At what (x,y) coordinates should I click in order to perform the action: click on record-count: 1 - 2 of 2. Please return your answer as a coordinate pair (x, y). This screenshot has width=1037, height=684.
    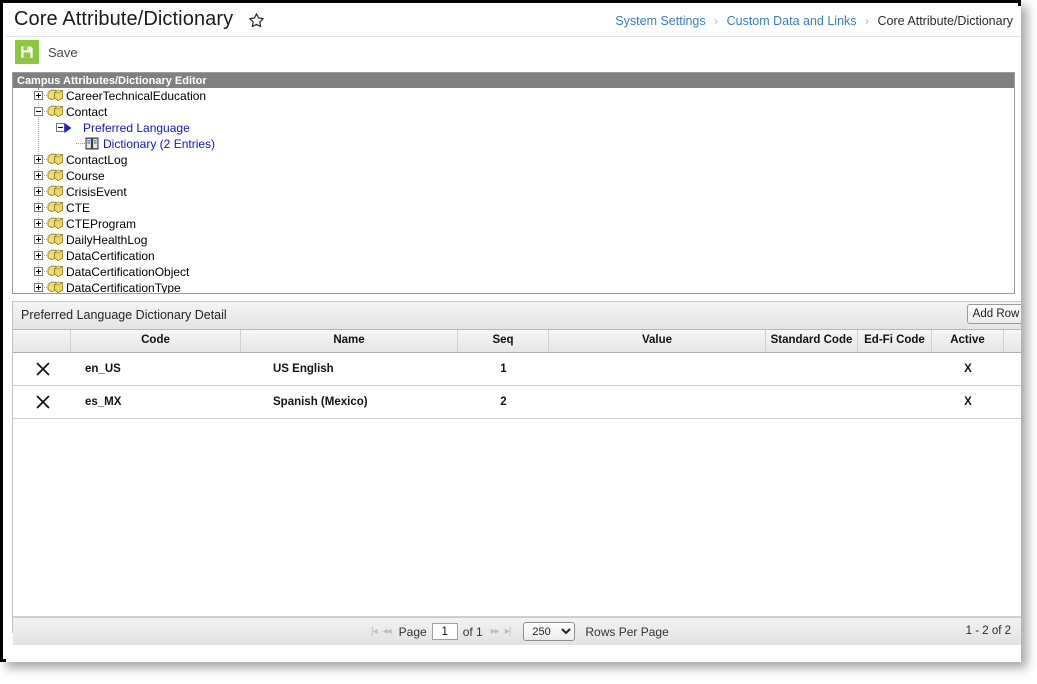
    Looking at the image, I should click on (988, 631).